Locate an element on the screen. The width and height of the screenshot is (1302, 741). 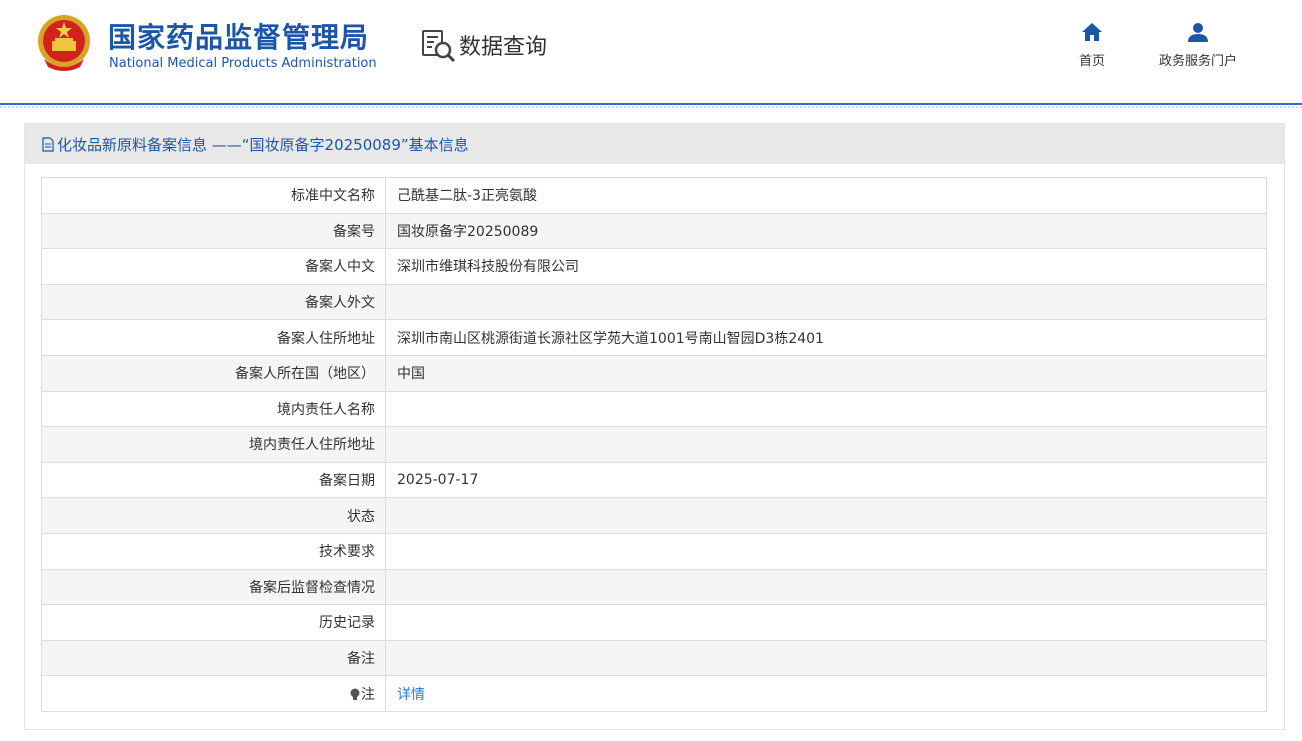
document-search-icon is located at coordinates (439, 46).